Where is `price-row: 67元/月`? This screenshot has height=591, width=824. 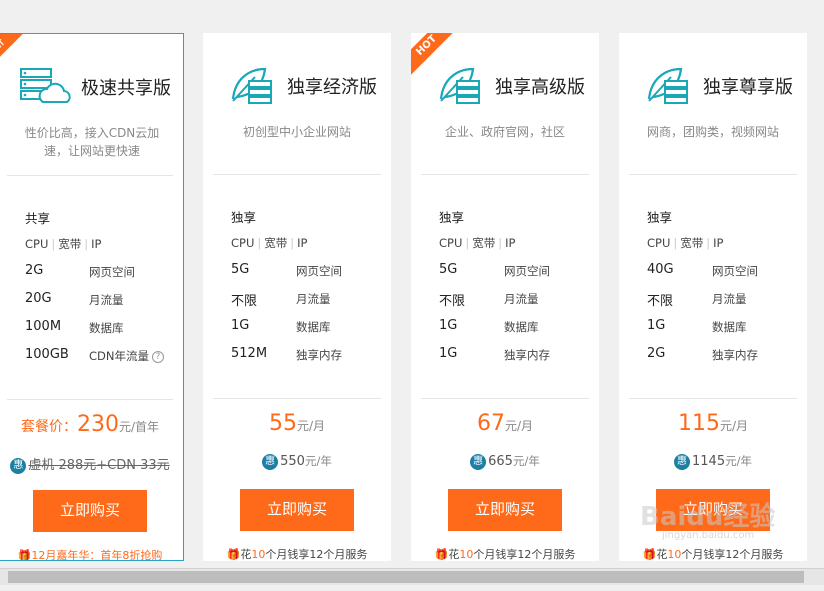 price-row: 67元/月 is located at coordinates (505, 423).